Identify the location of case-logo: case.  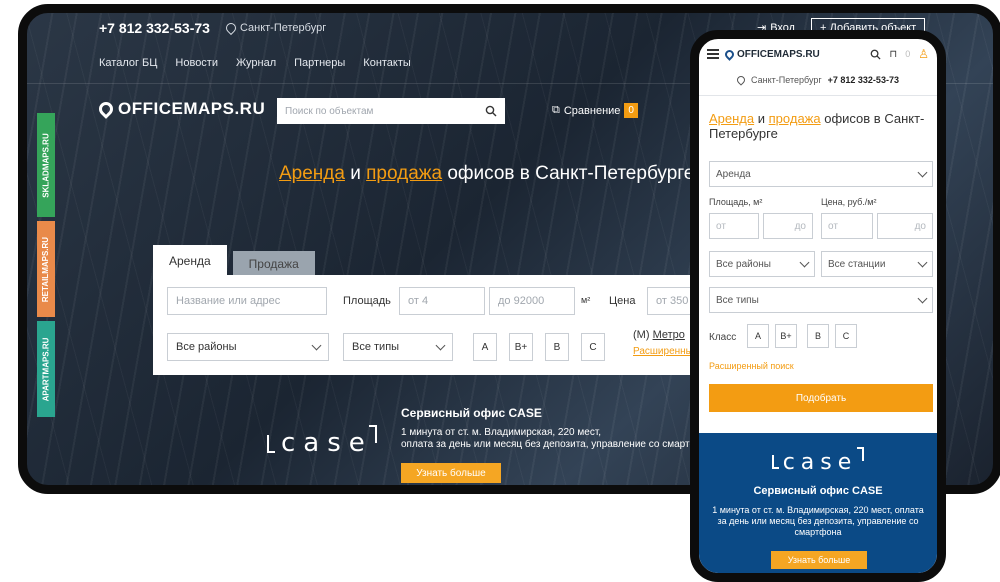
(322, 441).